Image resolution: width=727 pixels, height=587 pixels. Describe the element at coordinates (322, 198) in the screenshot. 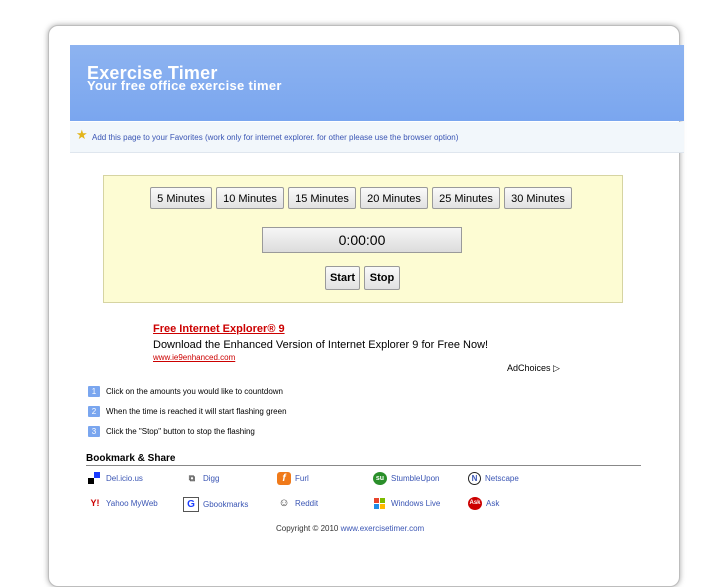

I see `preset-15-minutes-button: 15 Minutes` at that location.